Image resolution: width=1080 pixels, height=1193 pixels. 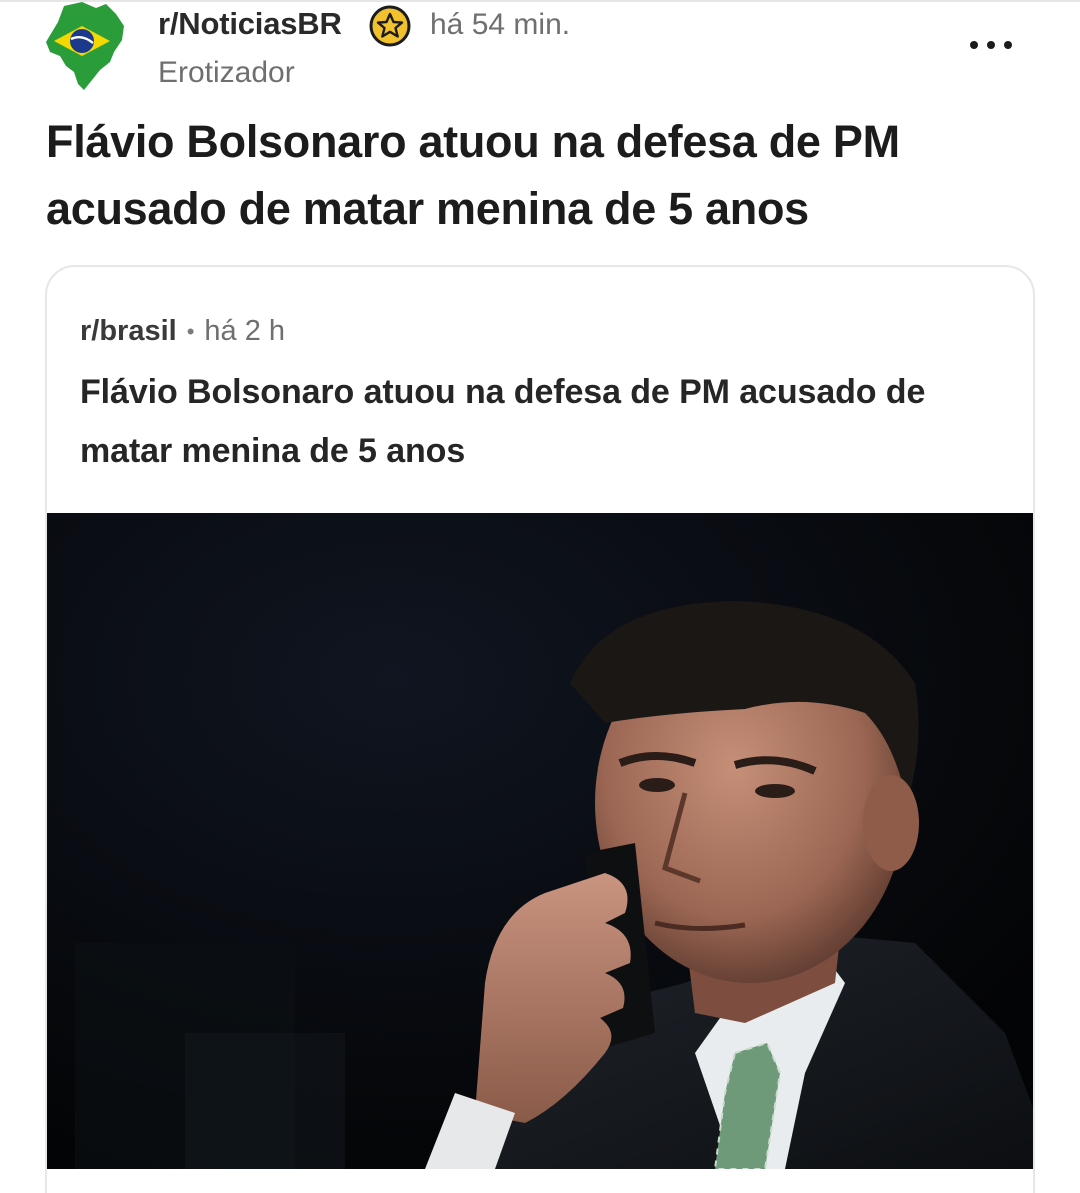 I want to click on post-timestamp: há 54 min., so click(x=500, y=24).